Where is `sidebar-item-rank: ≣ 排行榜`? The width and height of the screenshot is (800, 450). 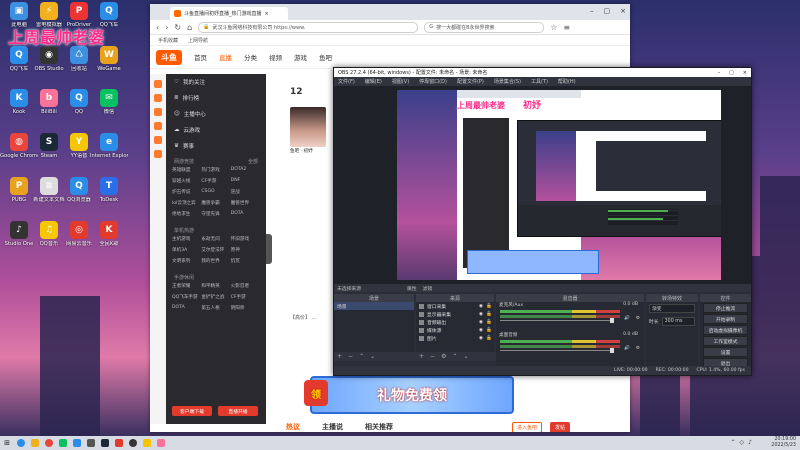 sidebar-item-rank: ≣ 排行榜 is located at coordinates (216, 98).